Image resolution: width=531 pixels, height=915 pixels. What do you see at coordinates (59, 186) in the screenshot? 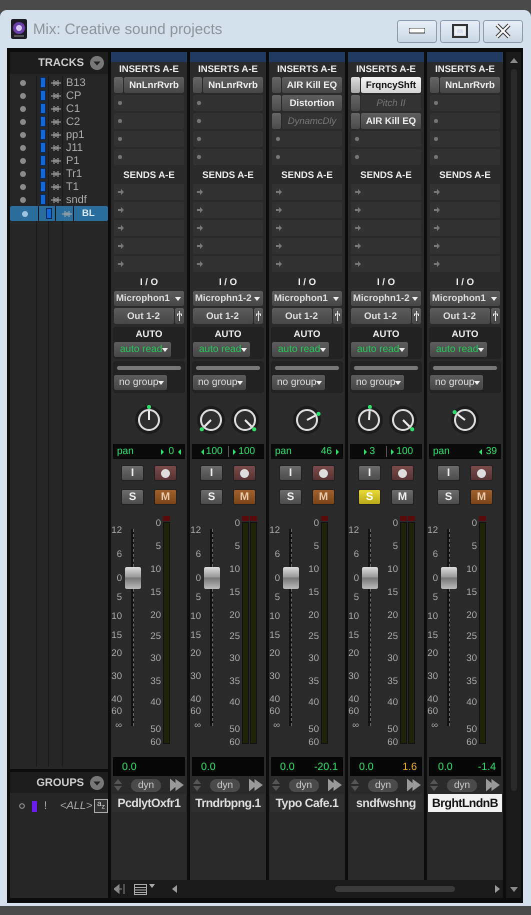
I see `track-row: T1` at bounding box center [59, 186].